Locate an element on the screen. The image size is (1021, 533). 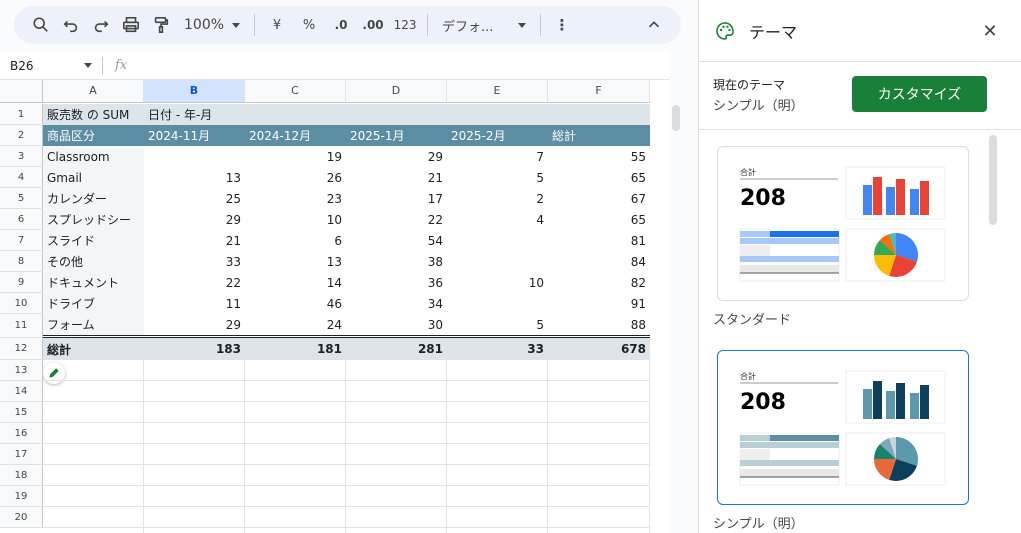
grid-scrollbar is located at coordinates (676, 118).